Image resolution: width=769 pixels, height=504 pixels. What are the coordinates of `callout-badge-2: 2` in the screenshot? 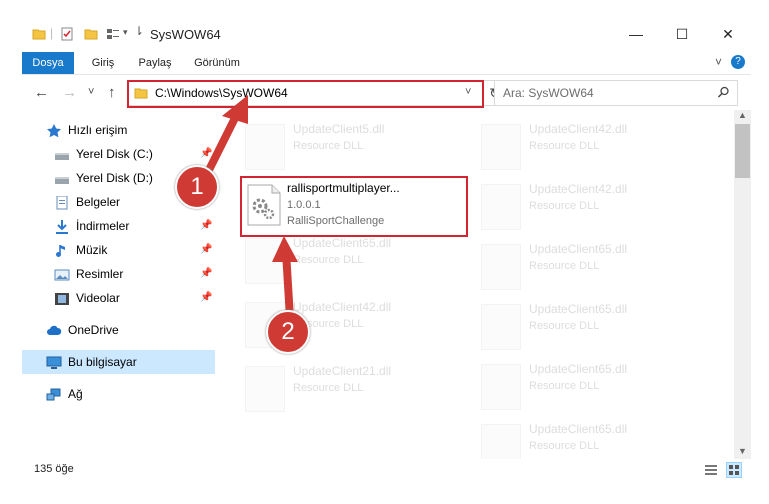 It's located at (288, 332).